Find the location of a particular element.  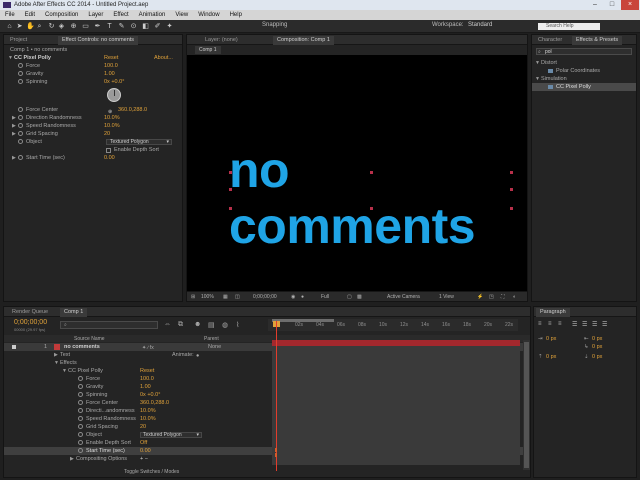

eraser-tool-icon: ◧ is located at coordinates (145, 26).